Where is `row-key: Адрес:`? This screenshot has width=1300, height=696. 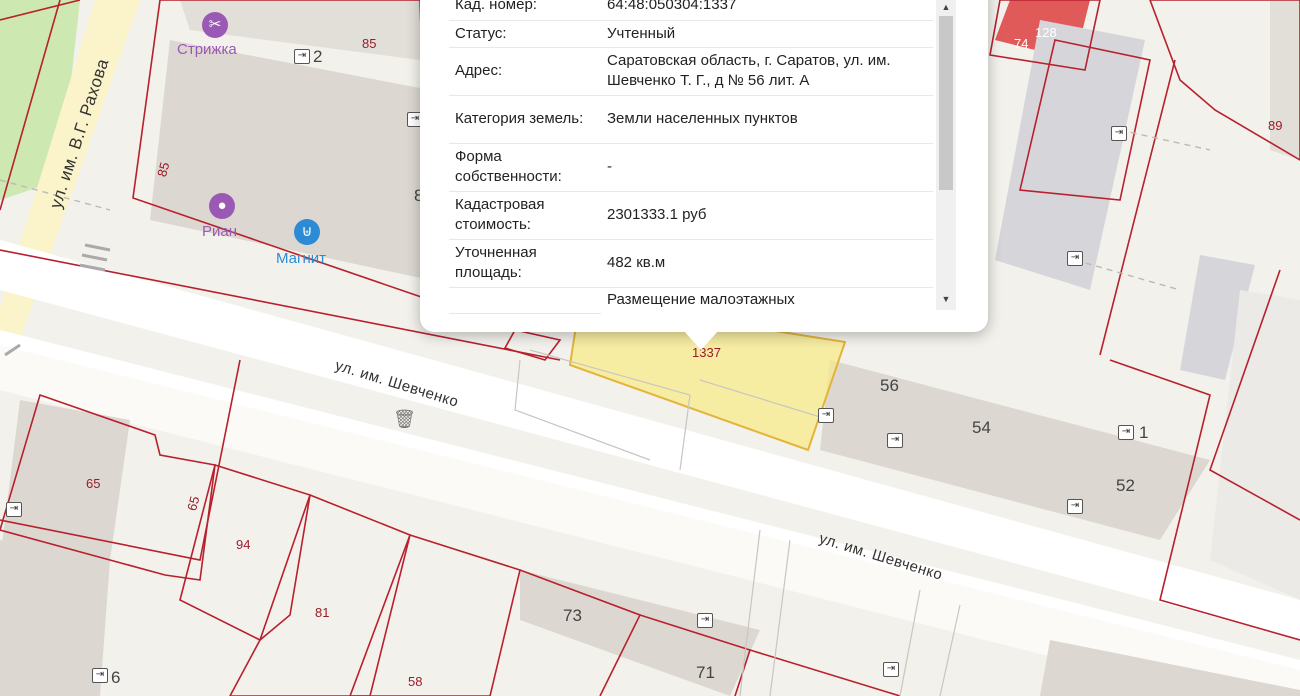
row-key: Адрес: is located at coordinates (525, 71).